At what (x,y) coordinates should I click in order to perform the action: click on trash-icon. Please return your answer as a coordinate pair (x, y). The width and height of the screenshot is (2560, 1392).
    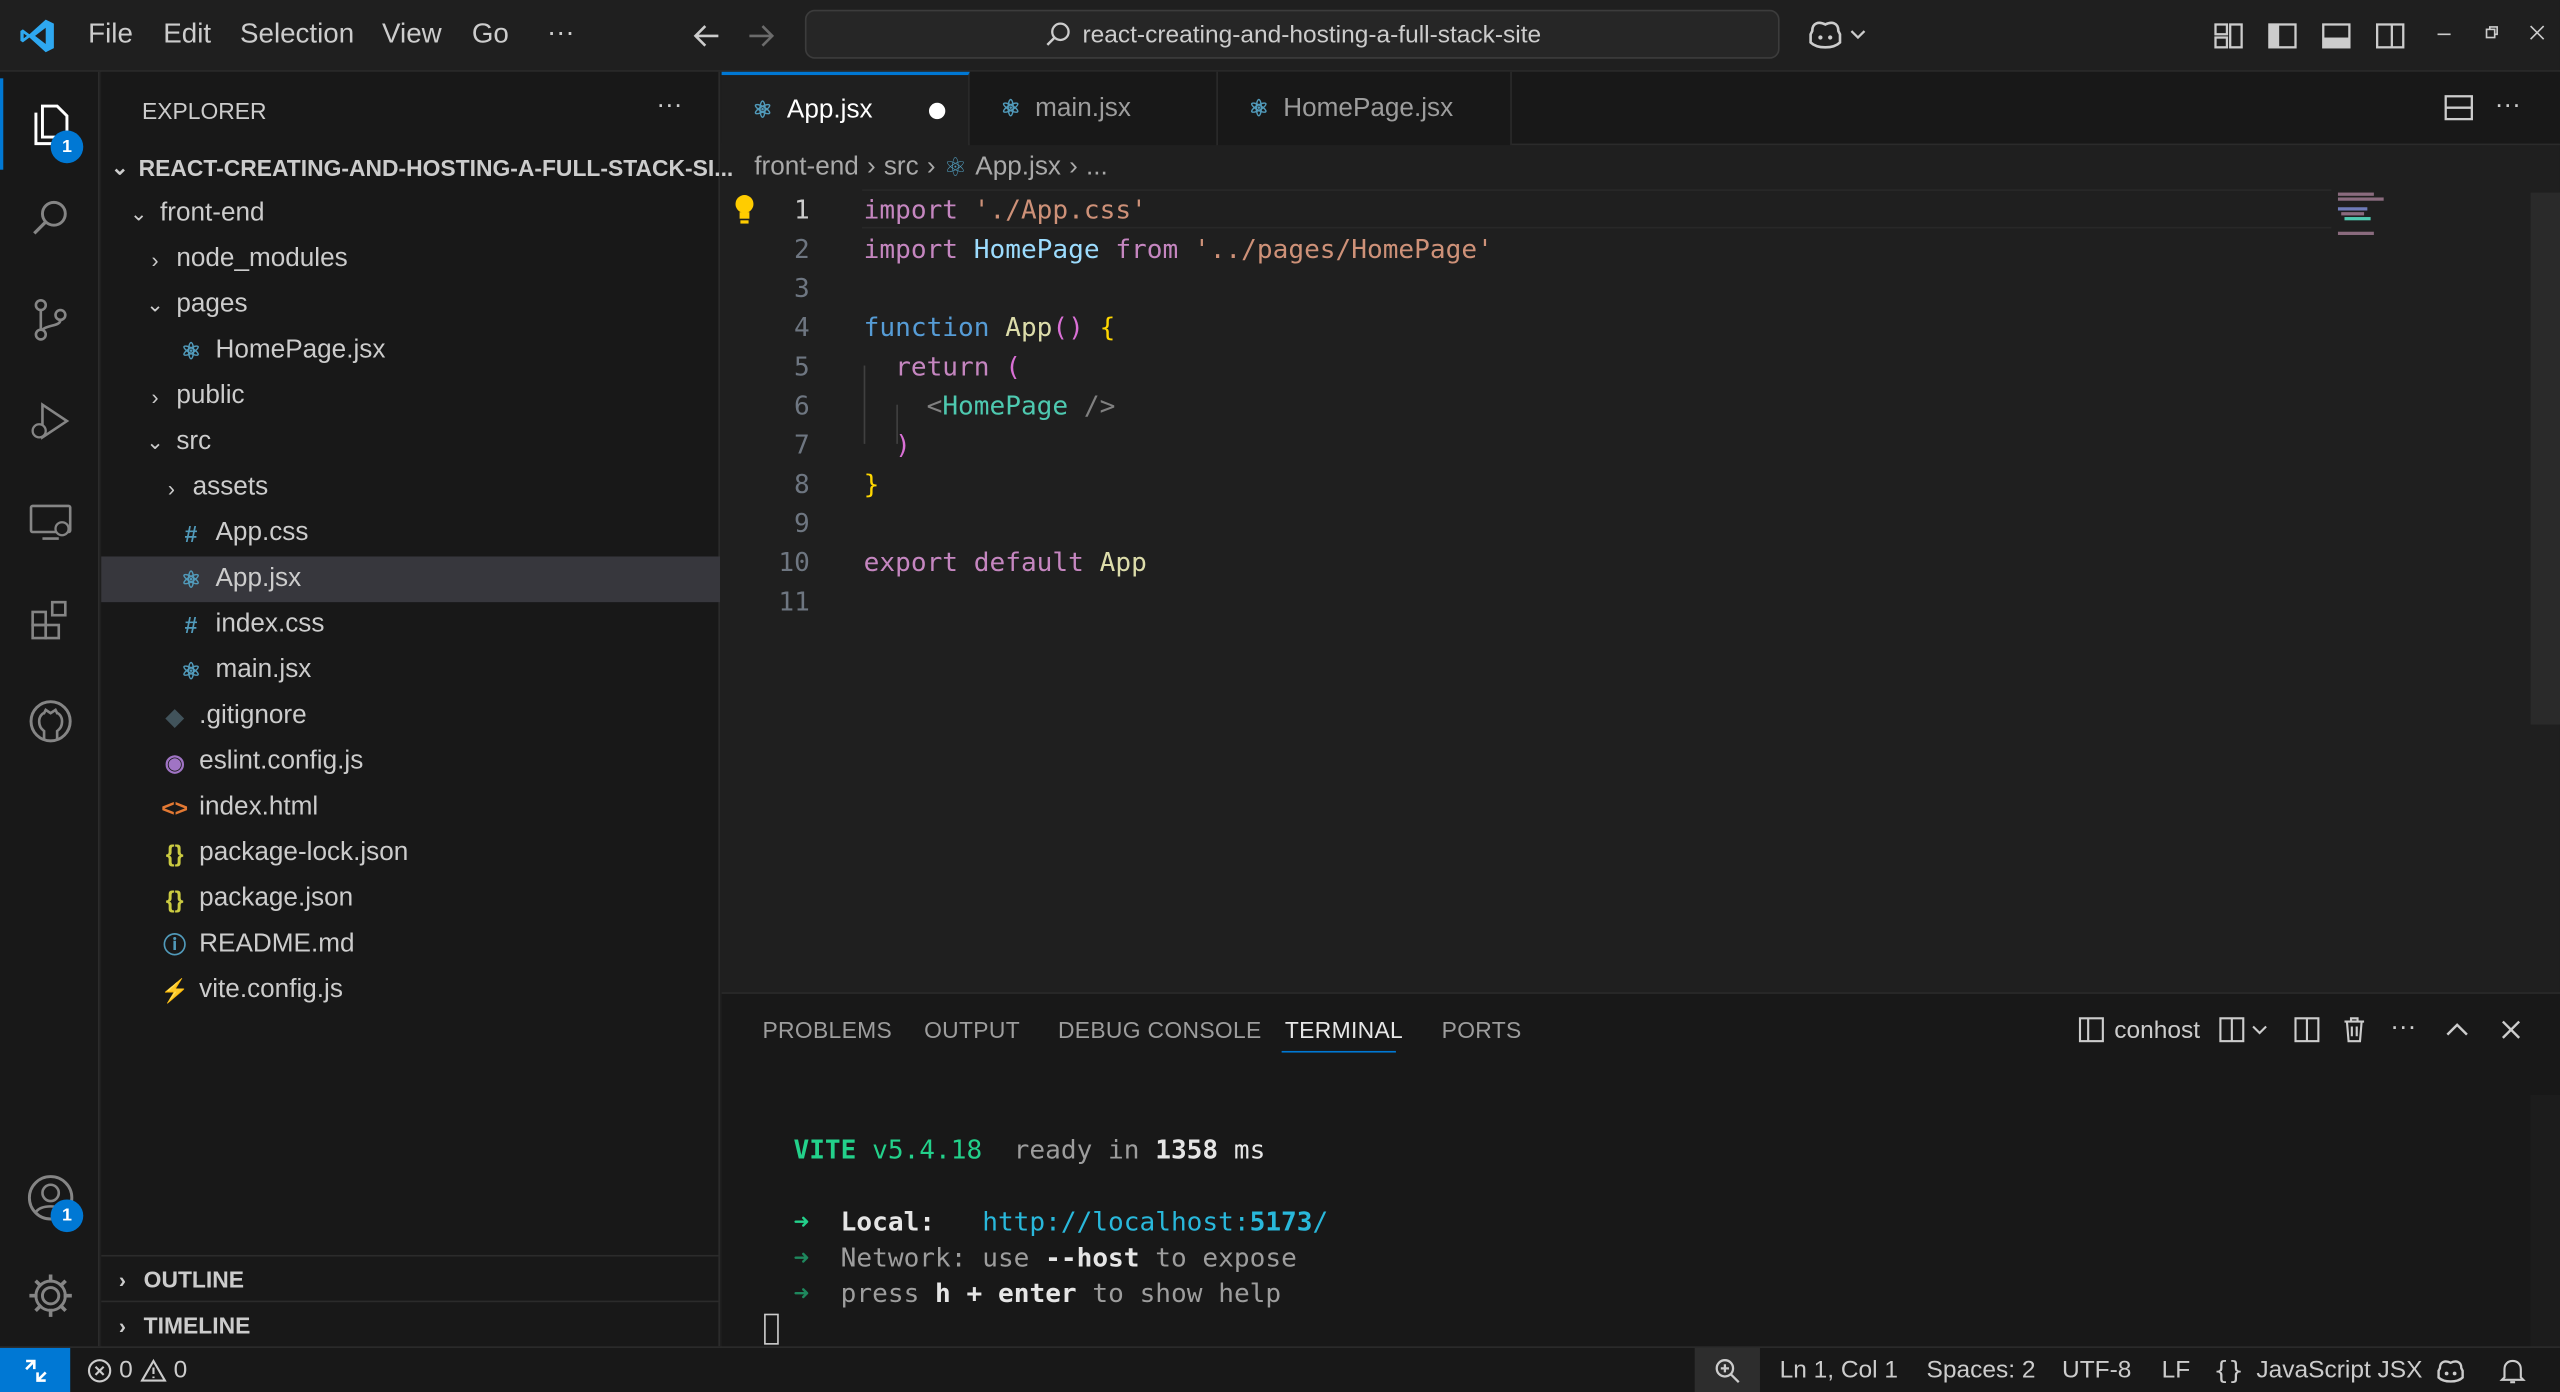
    Looking at the image, I should click on (2354, 1029).